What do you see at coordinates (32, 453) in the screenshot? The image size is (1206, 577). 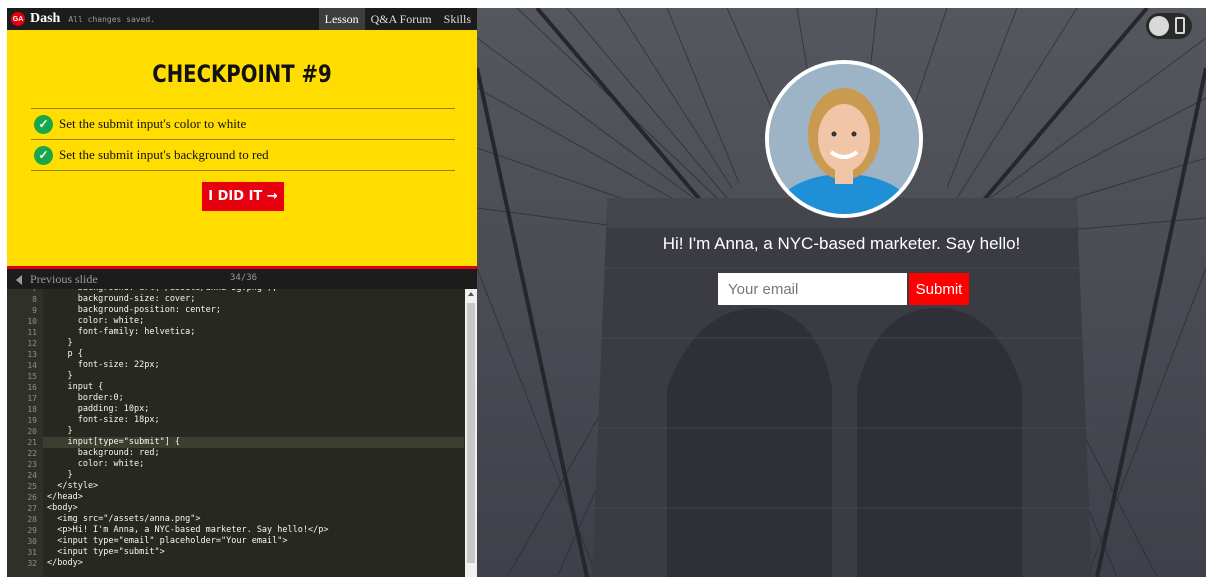 I see `line-number: 22` at bounding box center [32, 453].